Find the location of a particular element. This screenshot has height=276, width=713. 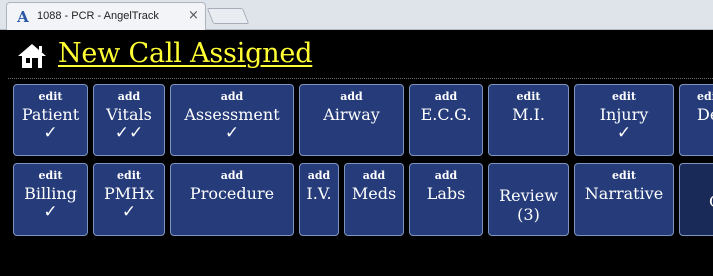

new-tab-button is located at coordinates (228, 16).